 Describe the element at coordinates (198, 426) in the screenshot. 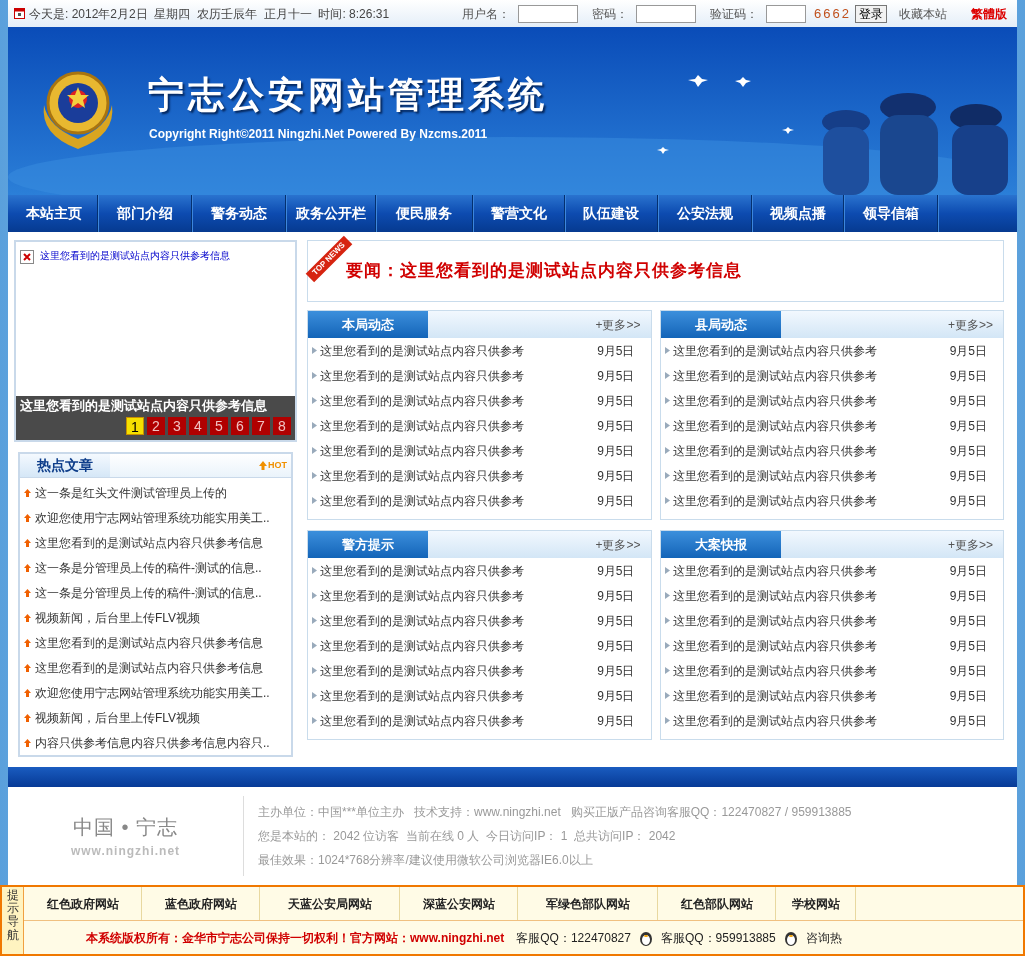

I see `slide-page-button: 4` at that location.